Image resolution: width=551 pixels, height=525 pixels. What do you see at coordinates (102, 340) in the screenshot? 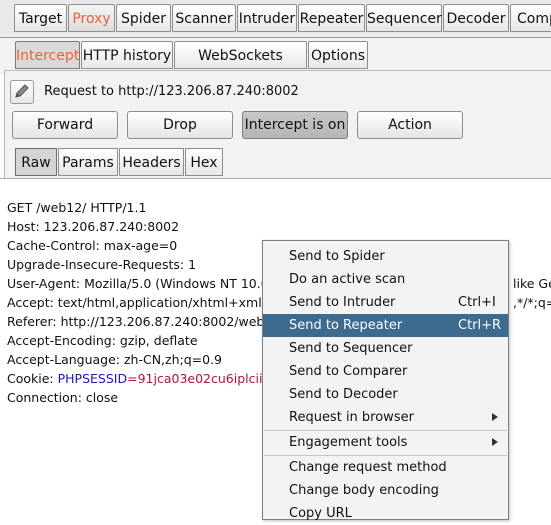
I see `header-accept-encoding: Accept-Encoding: gzip, deflate` at bounding box center [102, 340].